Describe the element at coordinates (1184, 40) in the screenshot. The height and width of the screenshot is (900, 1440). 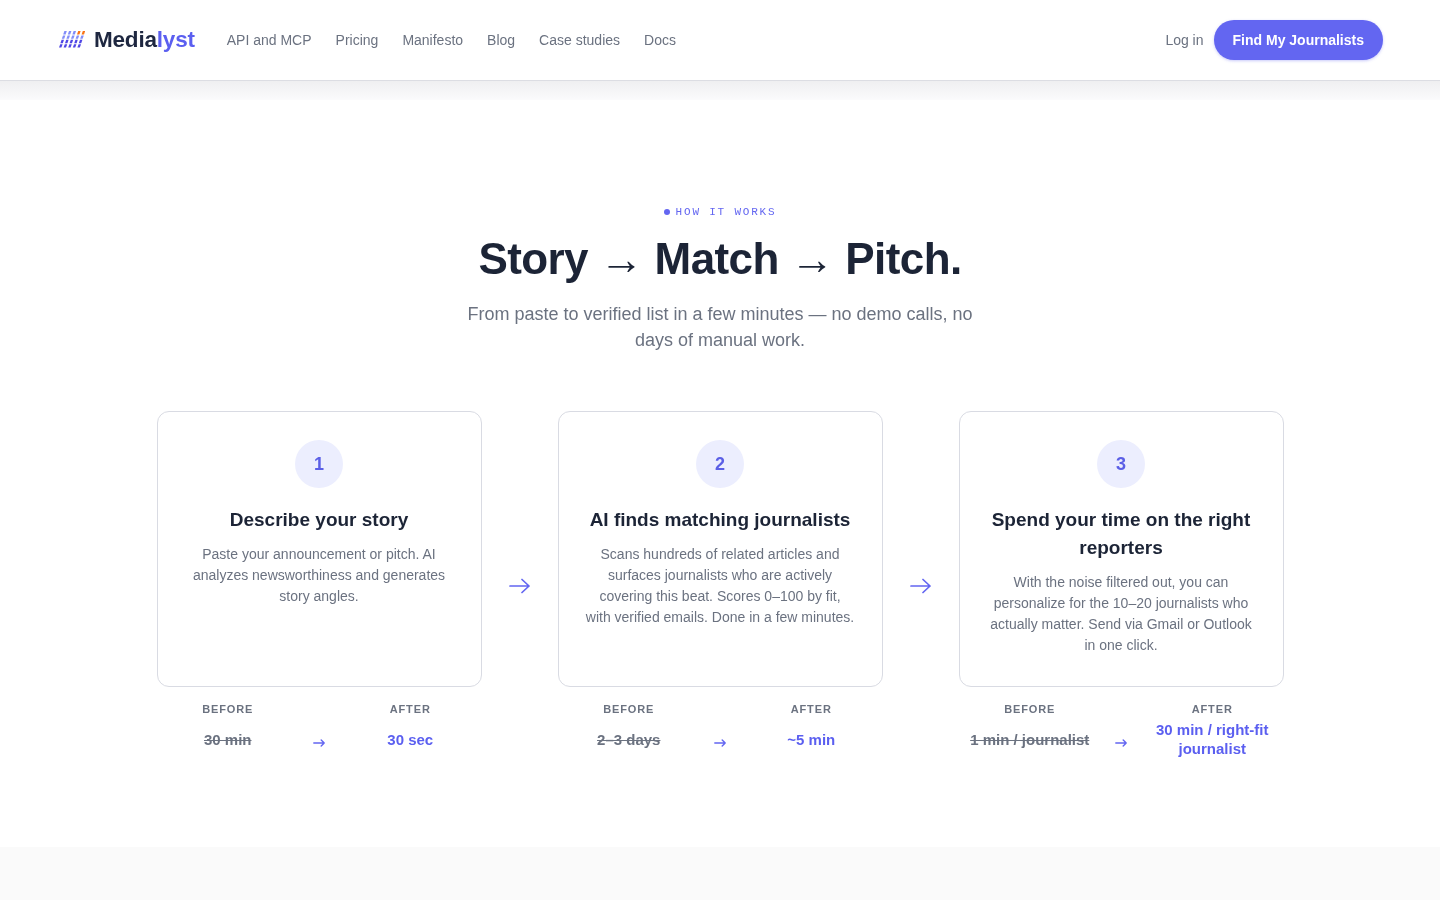
I see `login-link: Log in` at that location.